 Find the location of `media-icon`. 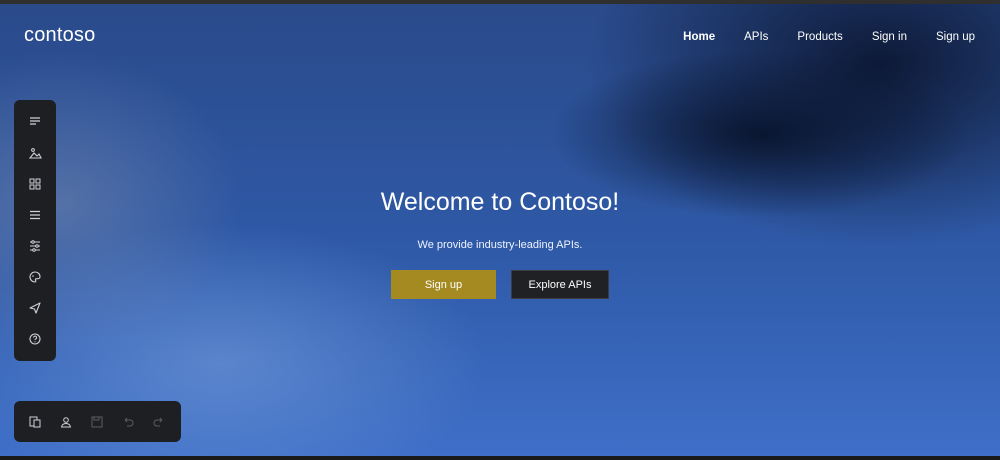

media-icon is located at coordinates (35, 153).